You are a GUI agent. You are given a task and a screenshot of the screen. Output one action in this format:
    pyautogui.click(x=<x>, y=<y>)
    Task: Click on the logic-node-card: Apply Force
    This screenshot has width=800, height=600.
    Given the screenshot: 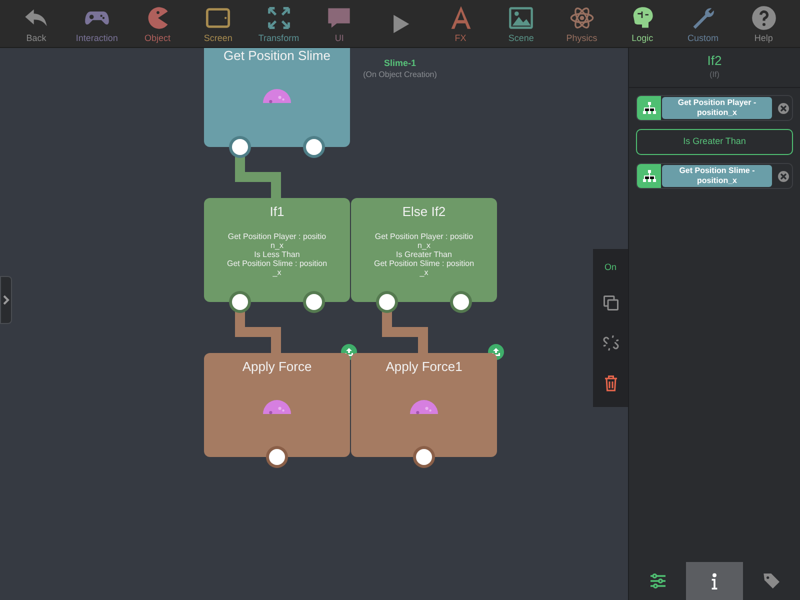 What is the action you would take?
    pyautogui.click(x=277, y=405)
    